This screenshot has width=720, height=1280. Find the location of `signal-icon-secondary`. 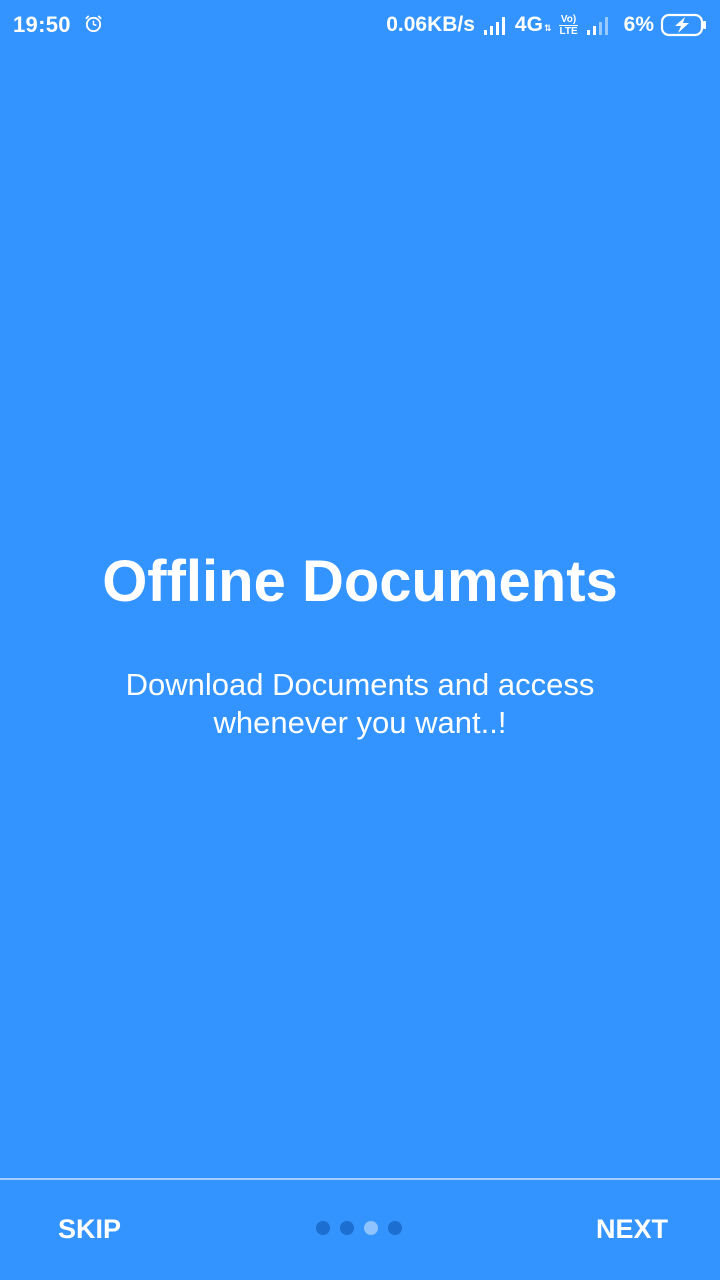

signal-icon-secondary is located at coordinates (597, 26).